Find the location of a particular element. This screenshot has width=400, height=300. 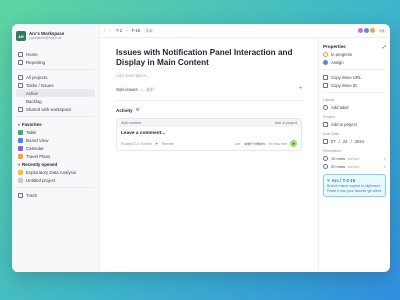

sidebar-item-active: Active is located at coordinates (55, 93).